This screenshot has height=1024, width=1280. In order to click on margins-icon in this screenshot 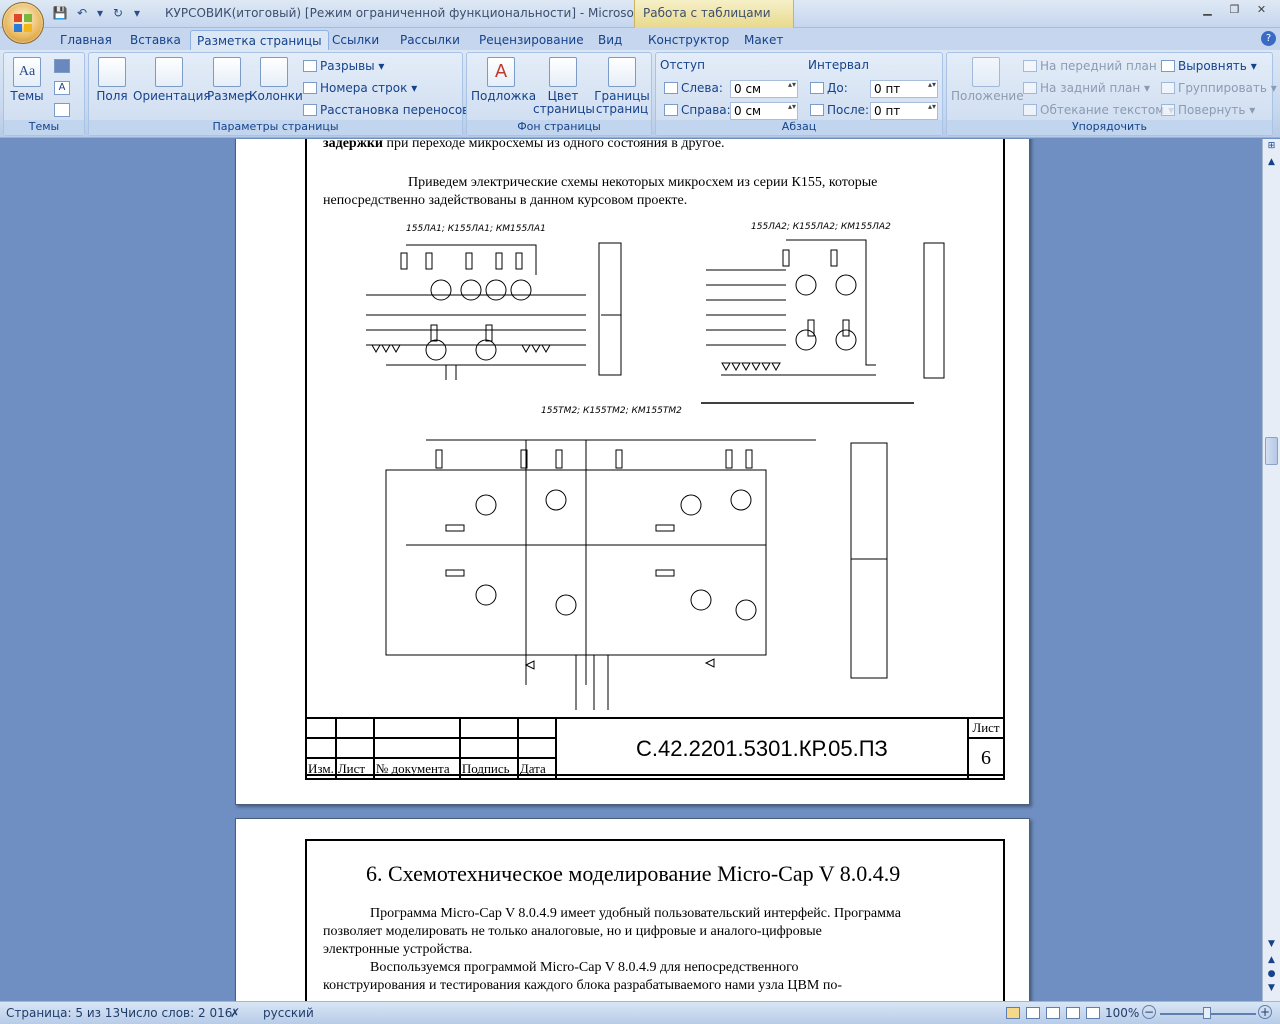, I will do `click(112, 72)`.